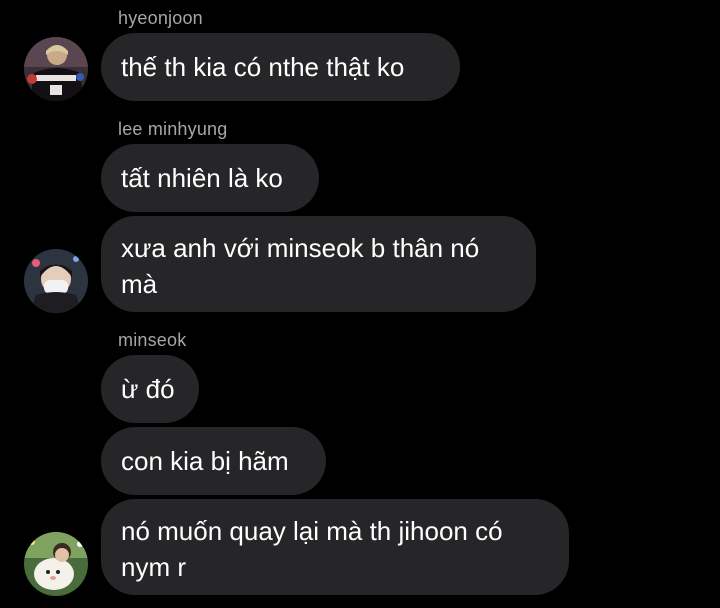 The width and height of the screenshot is (720, 608). What do you see at coordinates (205, 461) in the screenshot?
I see `message-text: con kia bị hãm` at bounding box center [205, 461].